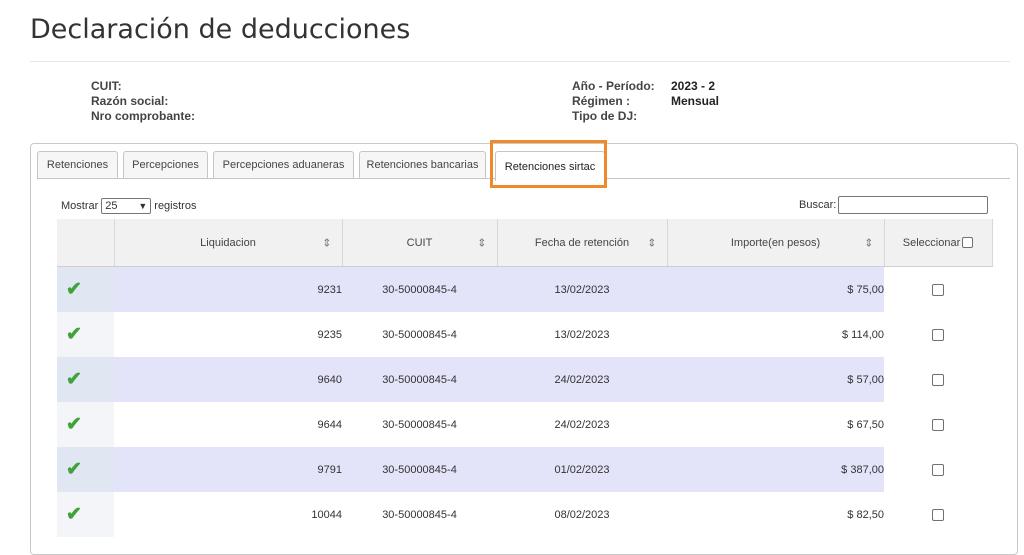 The image size is (1024, 555). What do you see at coordinates (165, 164) in the screenshot?
I see `tab-percepciones: Percepciones` at bounding box center [165, 164].